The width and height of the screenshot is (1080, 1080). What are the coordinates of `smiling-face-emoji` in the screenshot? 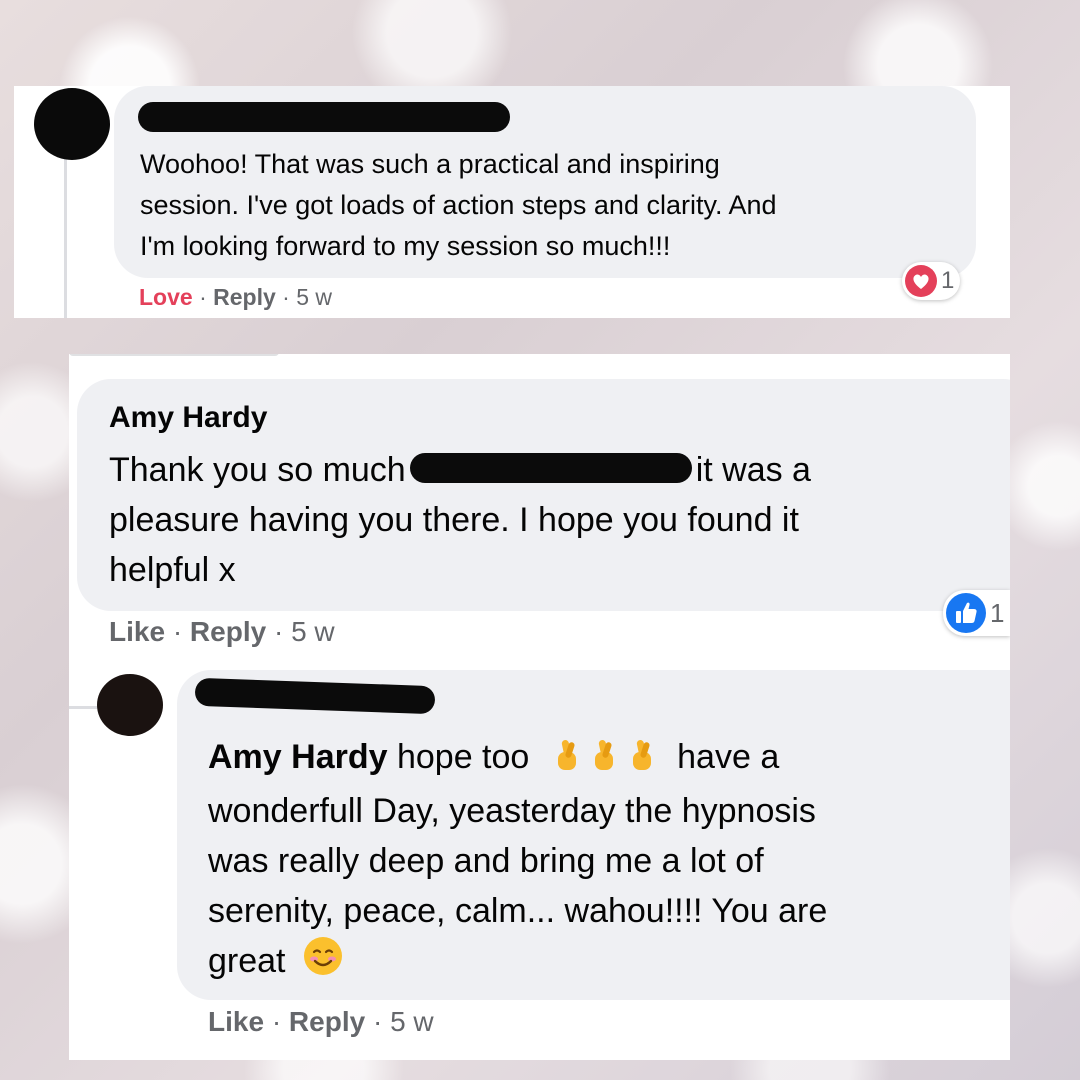 It's located at (323, 963).